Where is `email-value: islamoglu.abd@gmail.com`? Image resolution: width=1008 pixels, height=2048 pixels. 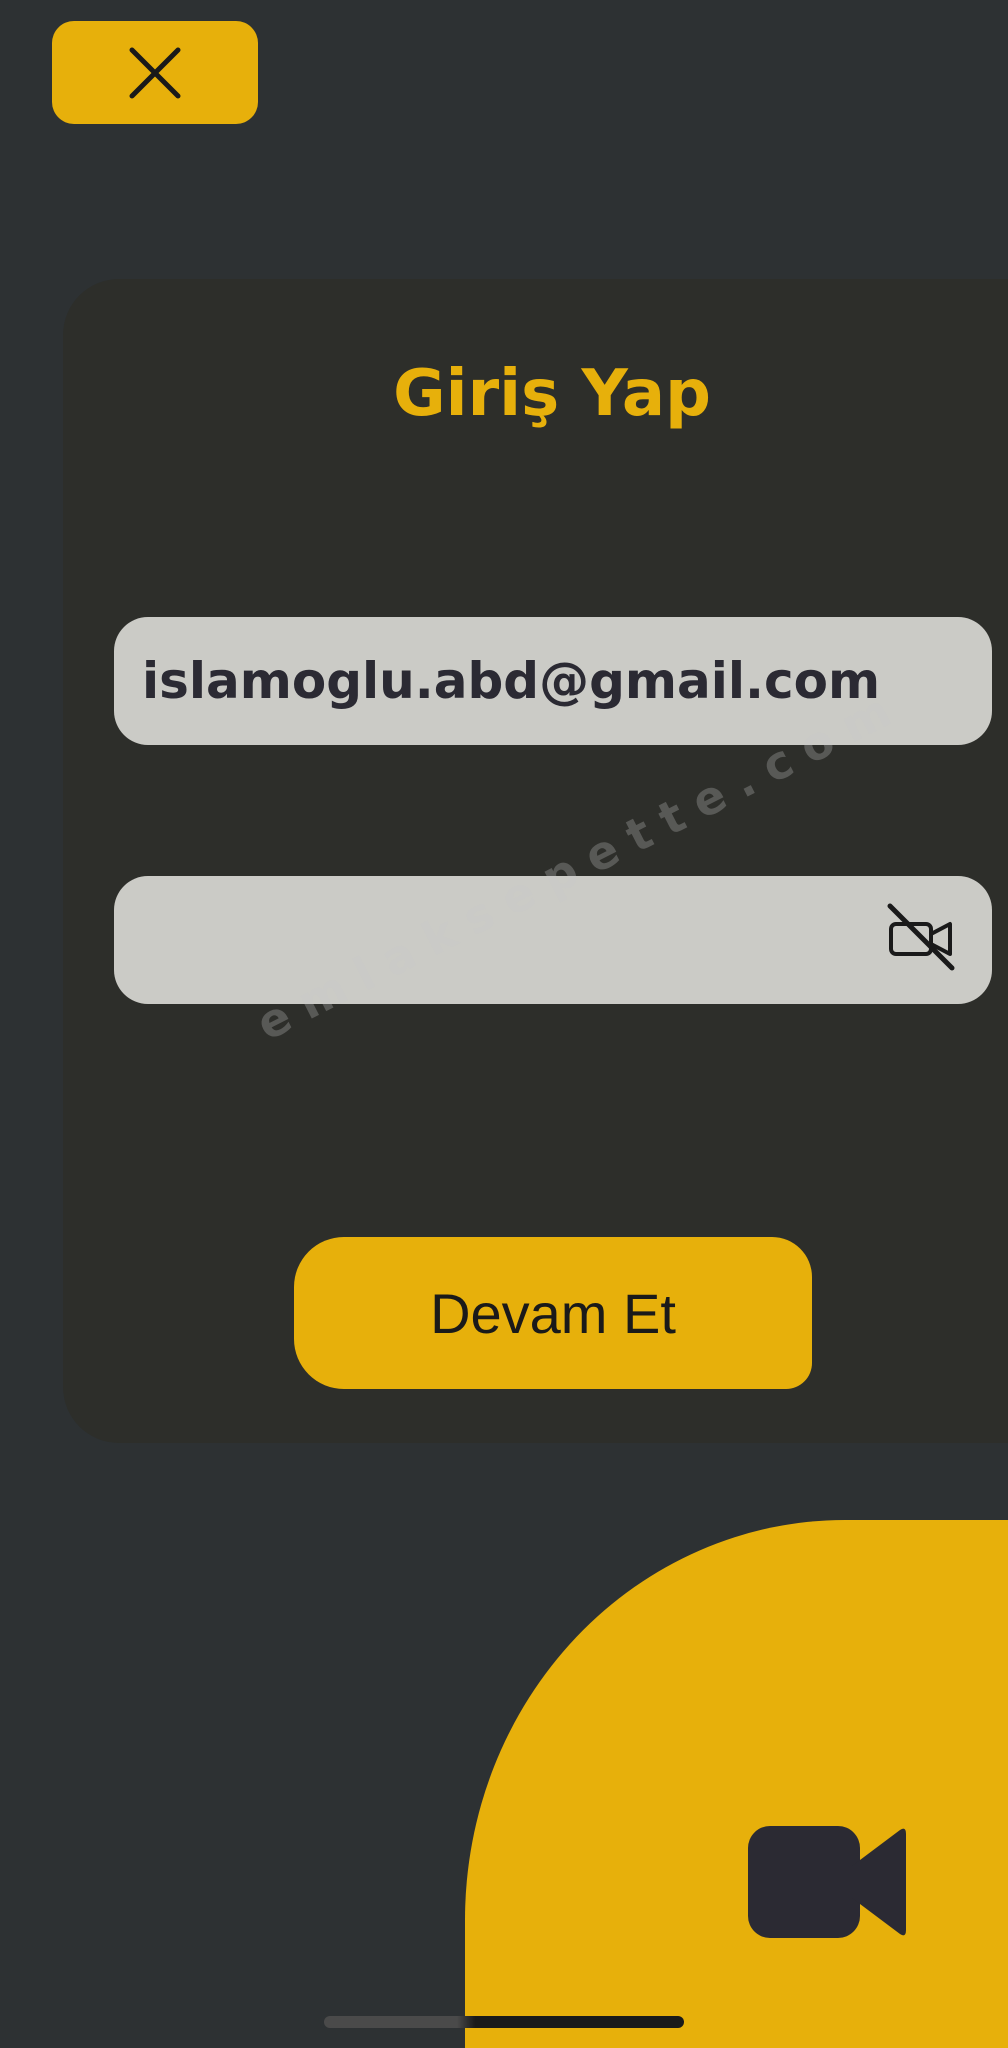 email-value: islamoglu.abd@gmail.com is located at coordinates (511, 681).